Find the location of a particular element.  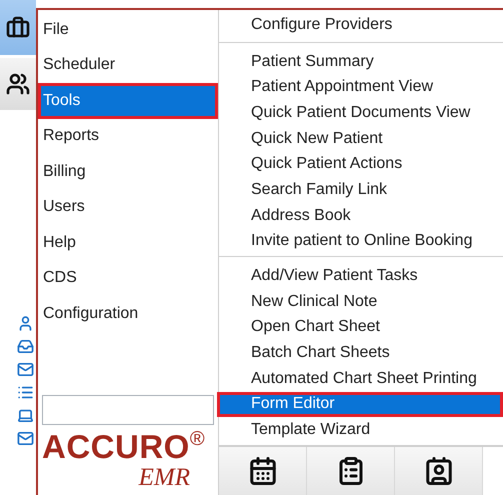

submenu-item: Add/View Patient Tasks is located at coordinates (361, 276).